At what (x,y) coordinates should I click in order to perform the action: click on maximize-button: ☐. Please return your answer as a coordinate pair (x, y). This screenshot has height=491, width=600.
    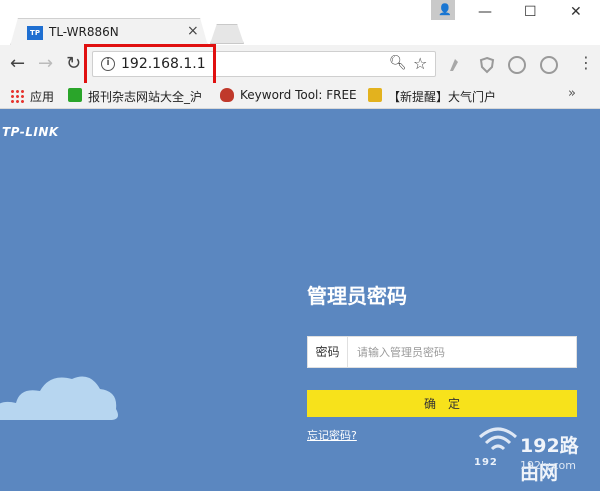
    Looking at the image, I should click on (530, 12).